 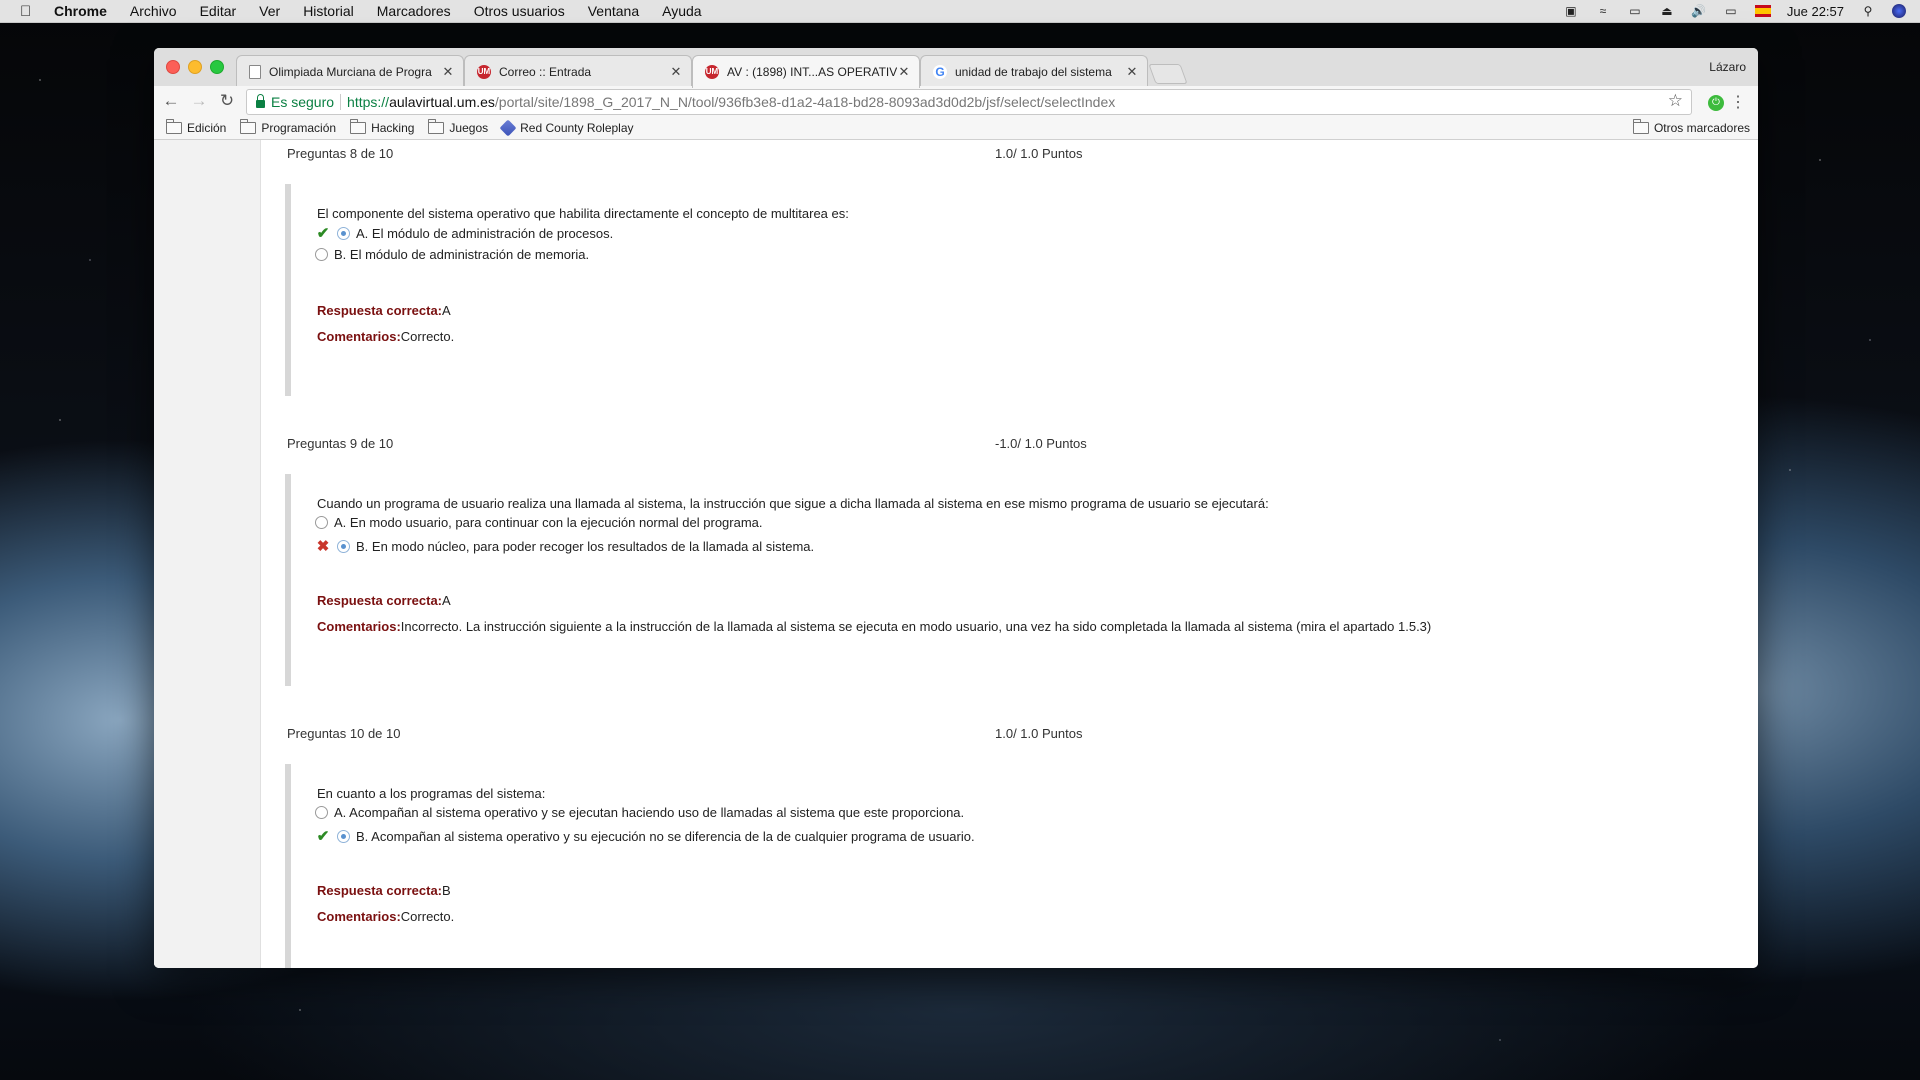 I want to click on bookmark-star-icon: ☆, so click(x=1675, y=101).